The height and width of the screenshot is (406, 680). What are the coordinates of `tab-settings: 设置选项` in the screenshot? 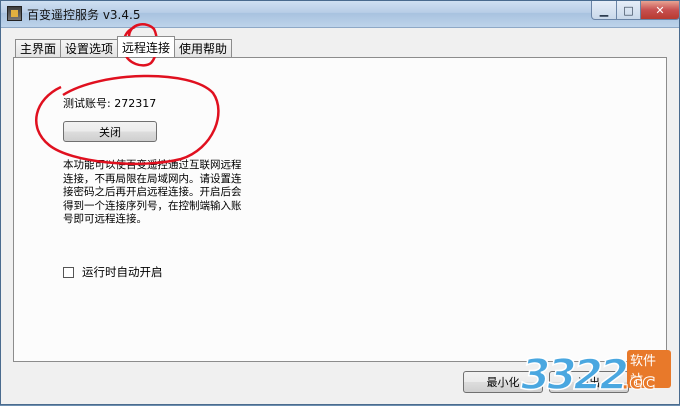 It's located at (89, 48).